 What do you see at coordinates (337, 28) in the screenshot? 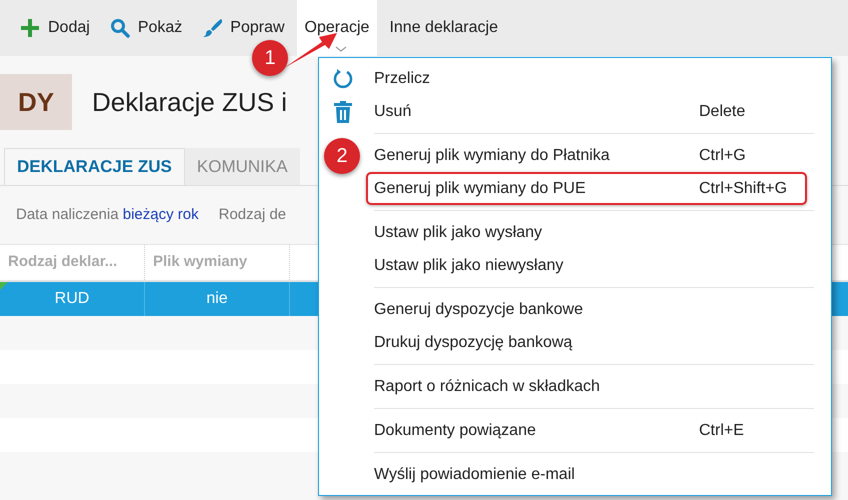
I see `toolbar-button: Operacje` at bounding box center [337, 28].